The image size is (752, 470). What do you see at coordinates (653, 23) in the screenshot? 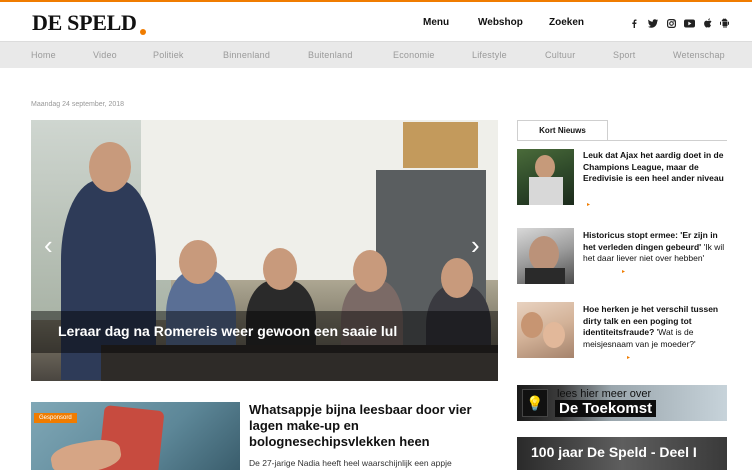
I see `twitter-icon` at bounding box center [653, 23].